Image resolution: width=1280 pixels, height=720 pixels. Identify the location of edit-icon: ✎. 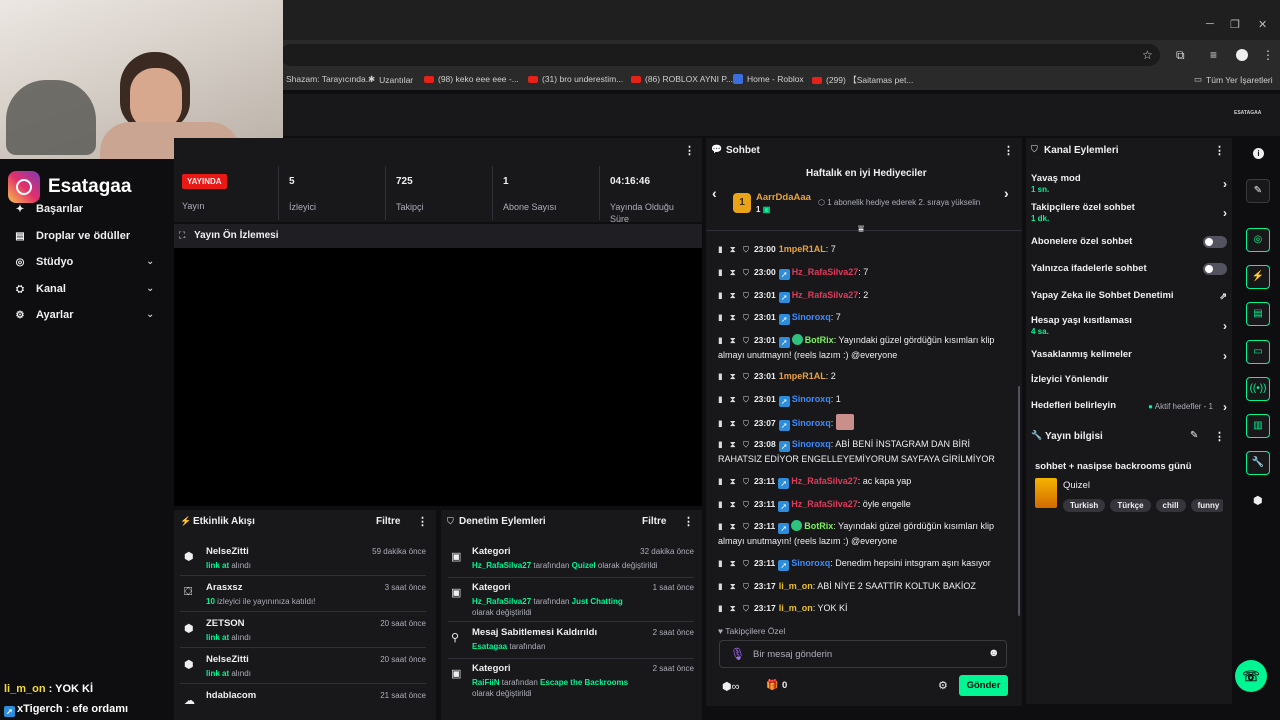
(1194, 435).